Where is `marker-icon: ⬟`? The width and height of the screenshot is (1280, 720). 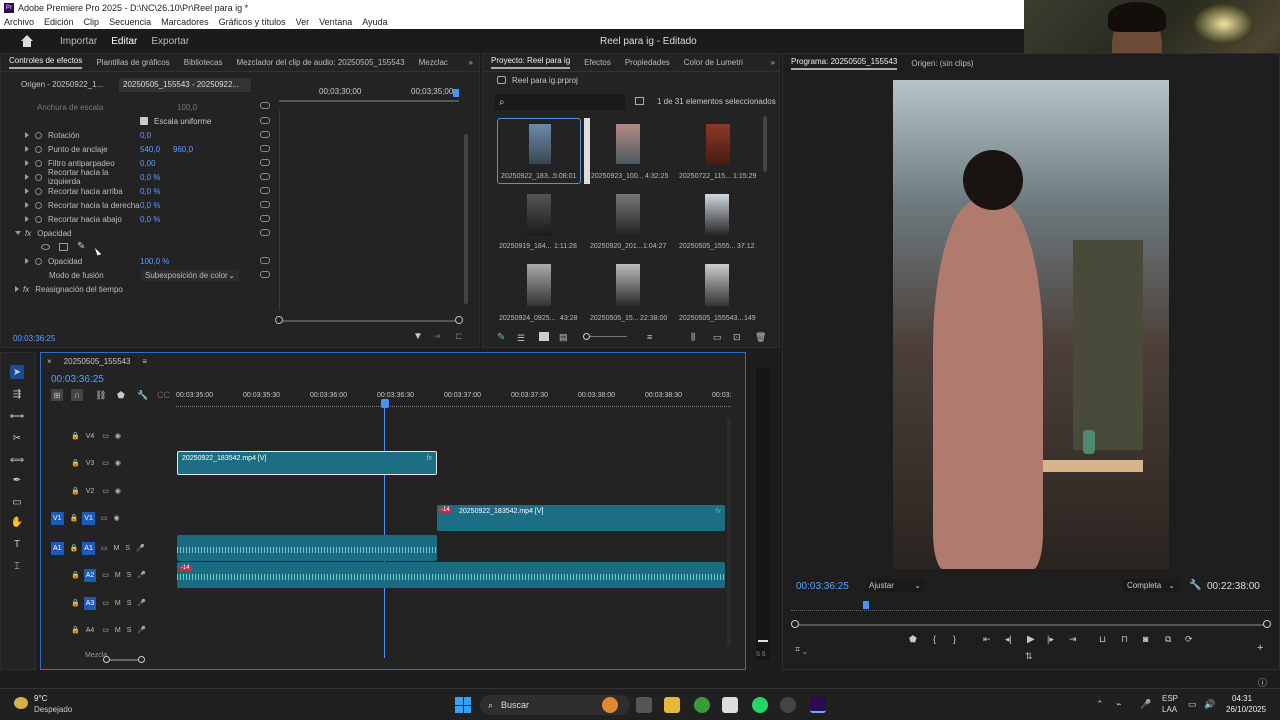 marker-icon: ⬟ is located at coordinates (913, 639).